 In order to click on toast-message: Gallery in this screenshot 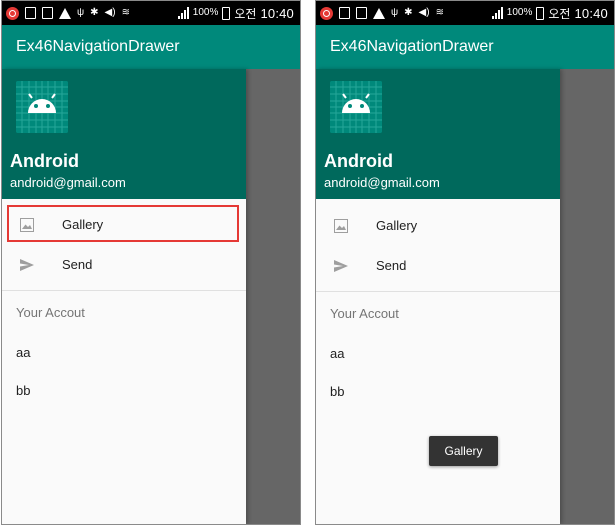, I will do `click(463, 451)`.